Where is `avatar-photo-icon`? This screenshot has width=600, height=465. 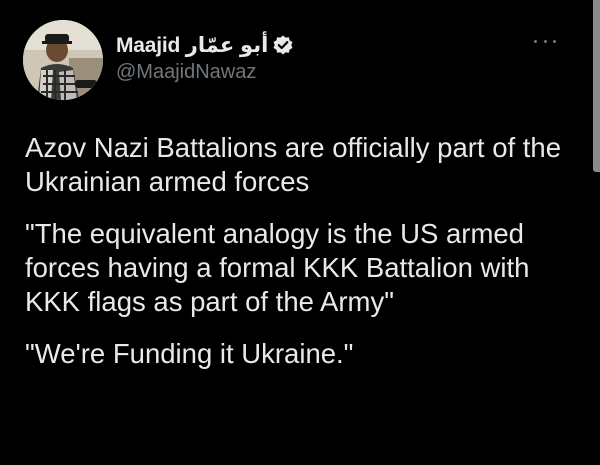
avatar-photo-icon is located at coordinates (63, 60).